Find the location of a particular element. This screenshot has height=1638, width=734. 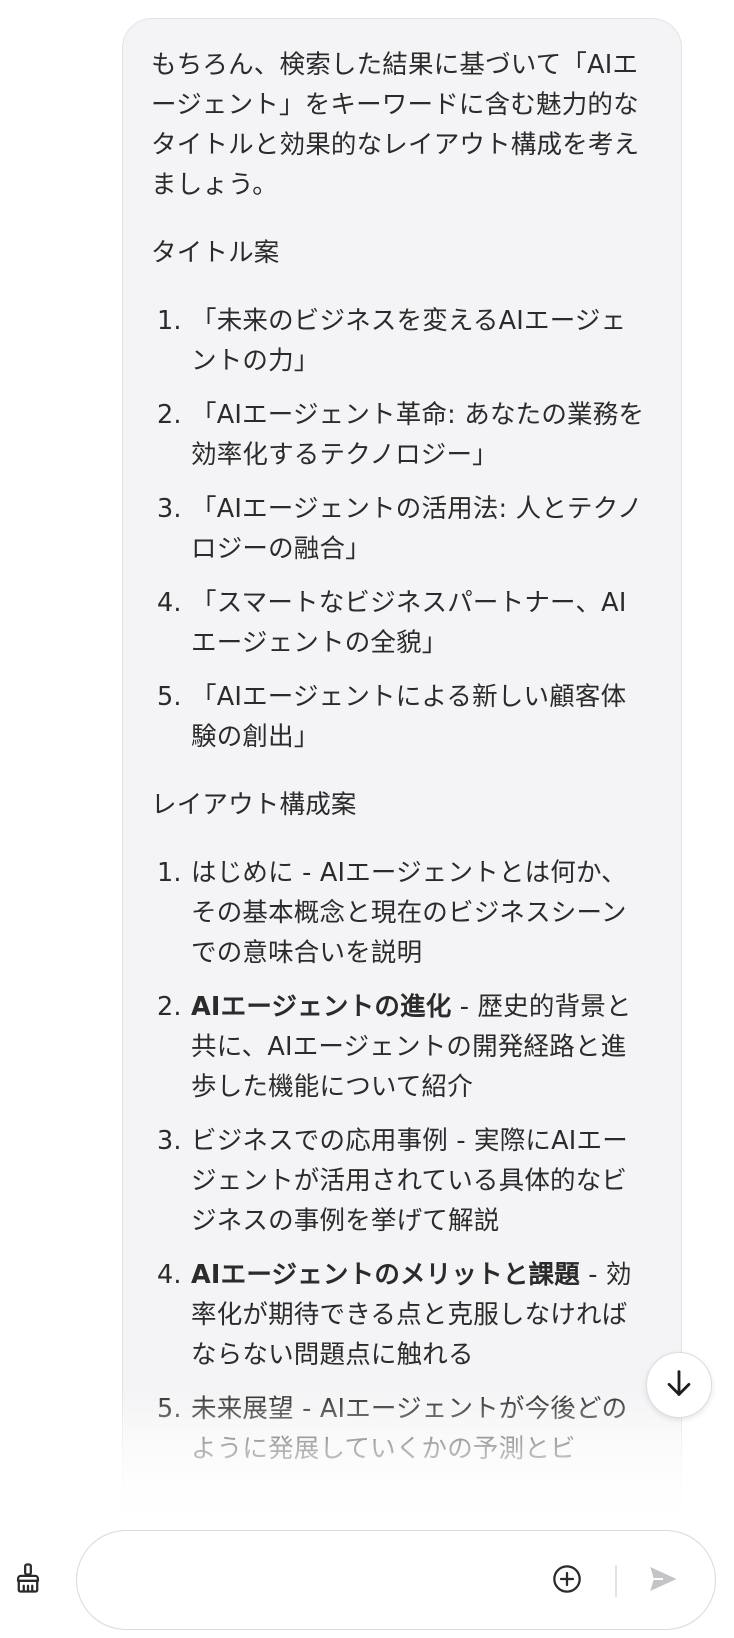

list-text: 「AIエージェントによる新しい顧客体験の創出」 is located at coordinates (409, 717).